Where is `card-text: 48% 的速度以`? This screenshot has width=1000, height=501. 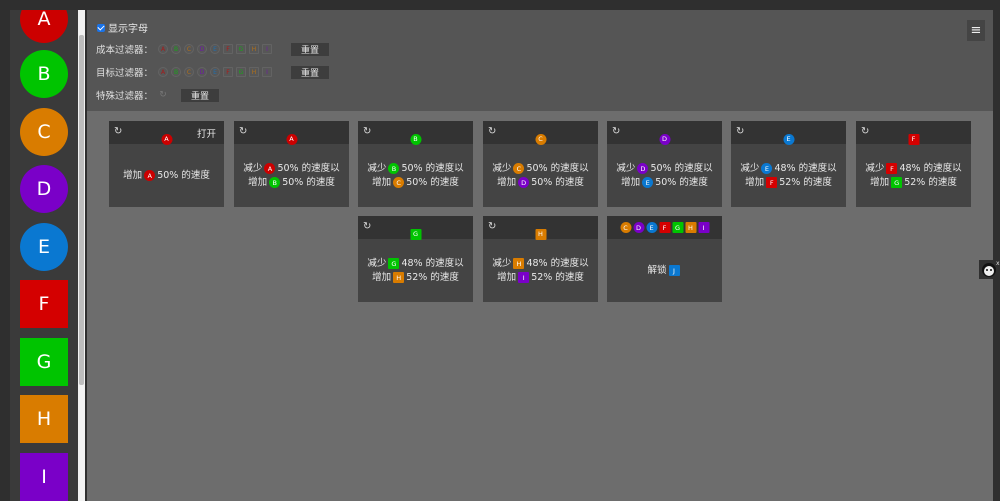
card-text: 48% 的速度以 is located at coordinates (432, 263).